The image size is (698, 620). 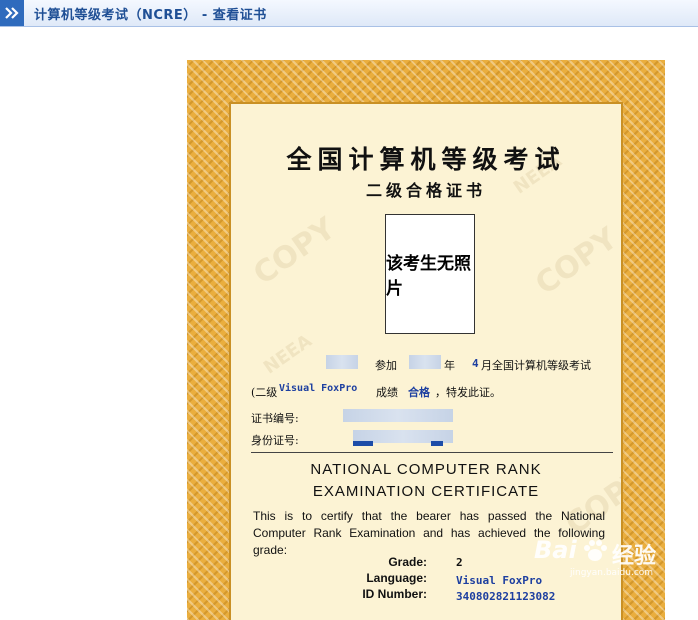 What do you see at coordinates (449, 365) in the screenshot?
I see `year-text: 年` at bounding box center [449, 365].